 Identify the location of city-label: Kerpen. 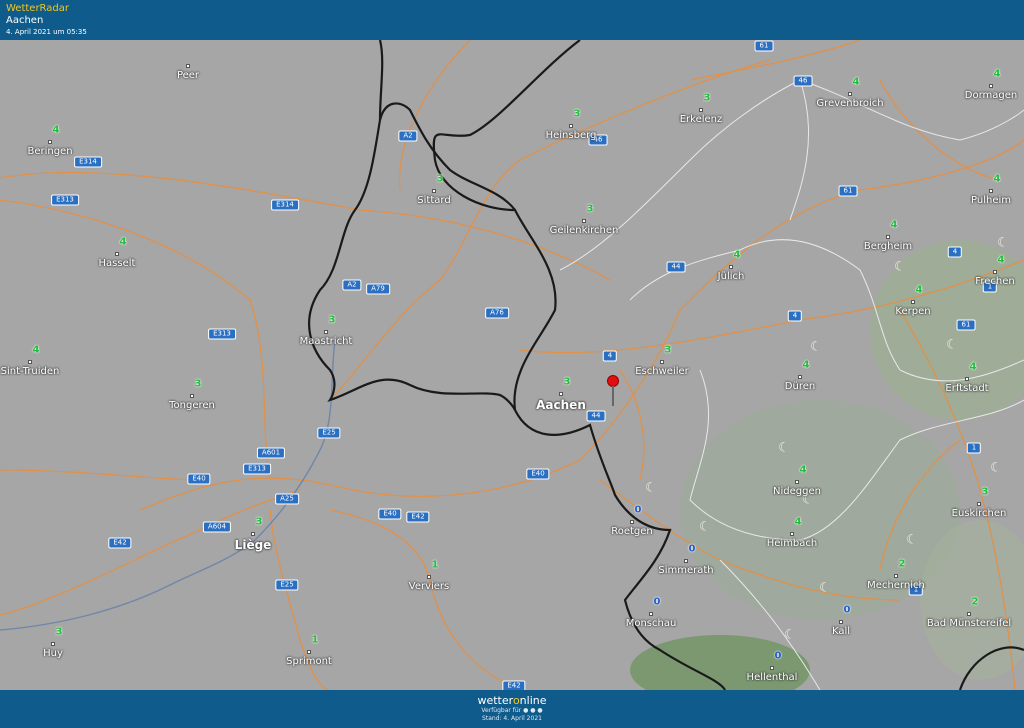
(912, 311).